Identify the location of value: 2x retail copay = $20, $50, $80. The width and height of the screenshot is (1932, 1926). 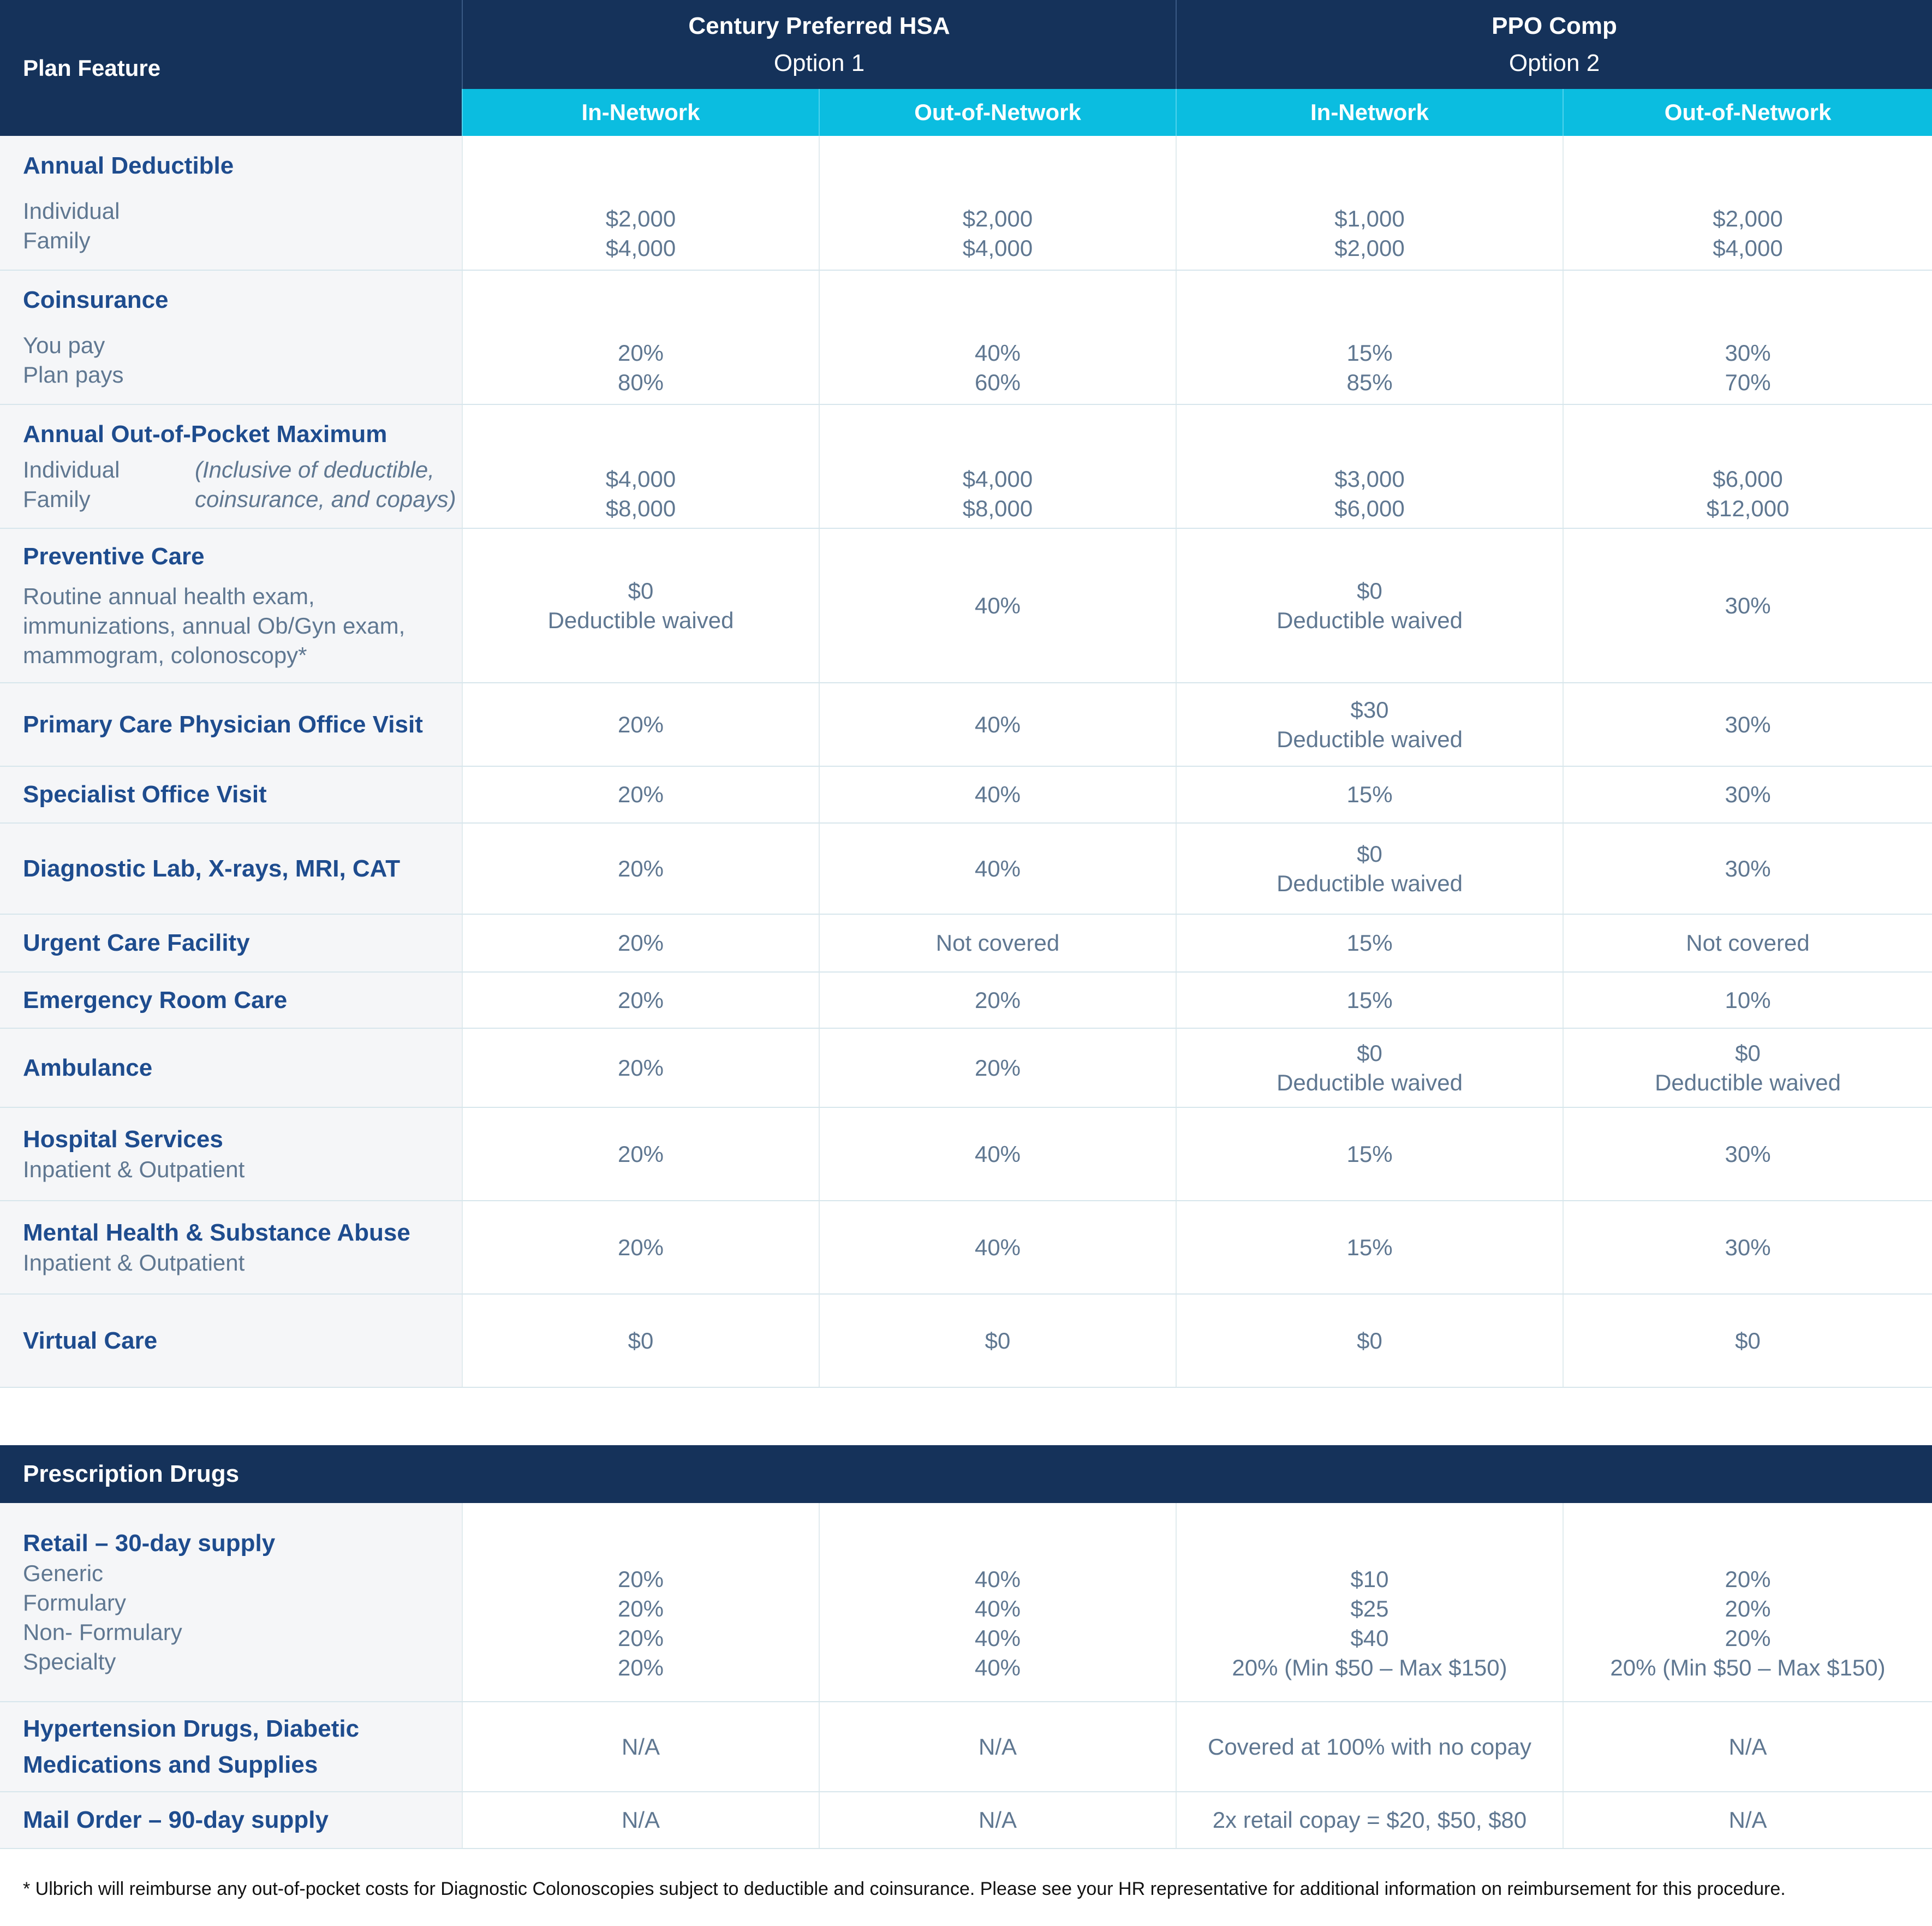
(1369, 1820).